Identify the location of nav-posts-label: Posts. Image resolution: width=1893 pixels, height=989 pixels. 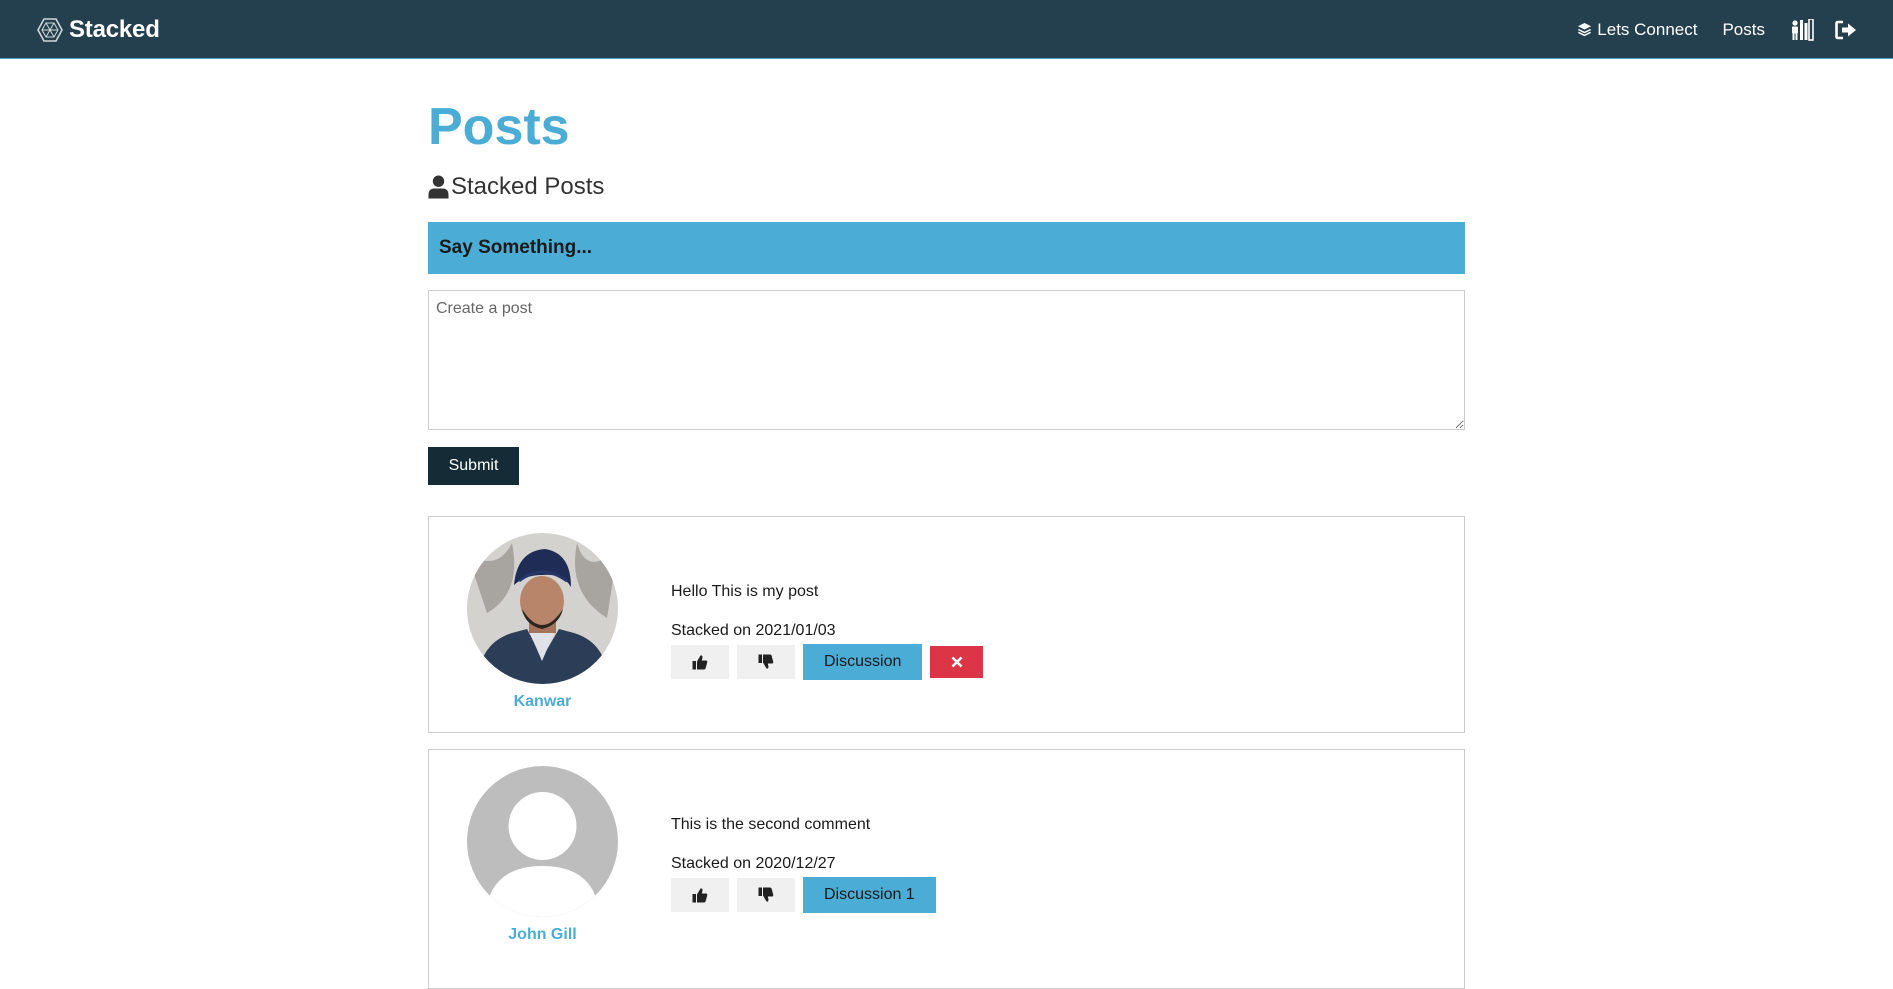
(1743, 29).